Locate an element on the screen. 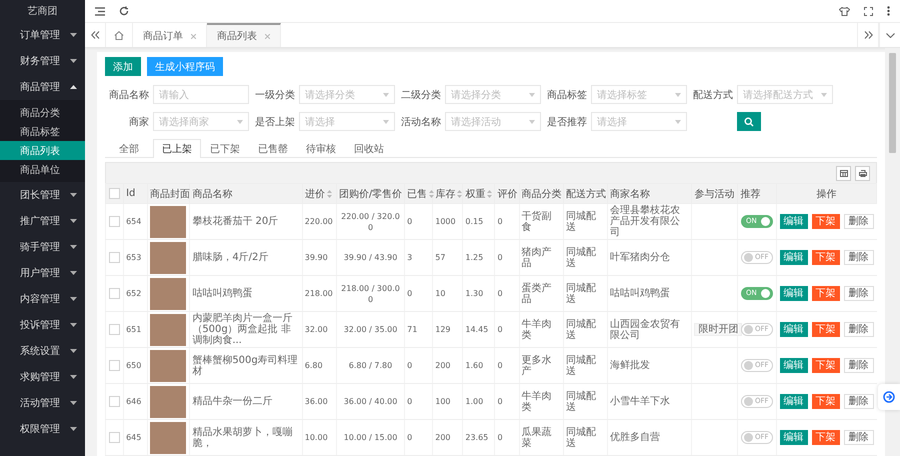 This screenshot has width=900, height=456. column-header: Id is located at coordinates (136, 194).